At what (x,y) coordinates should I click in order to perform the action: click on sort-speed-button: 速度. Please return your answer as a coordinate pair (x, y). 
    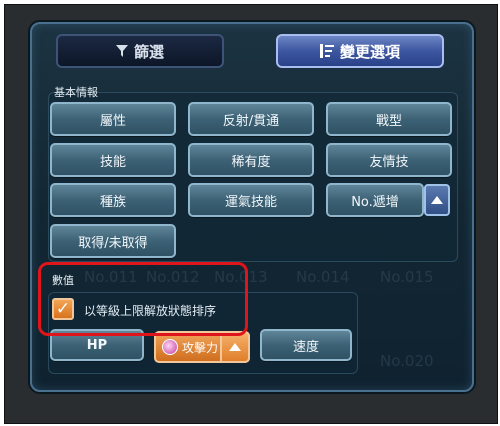
    Looking at the image, I should click on (306, 345).